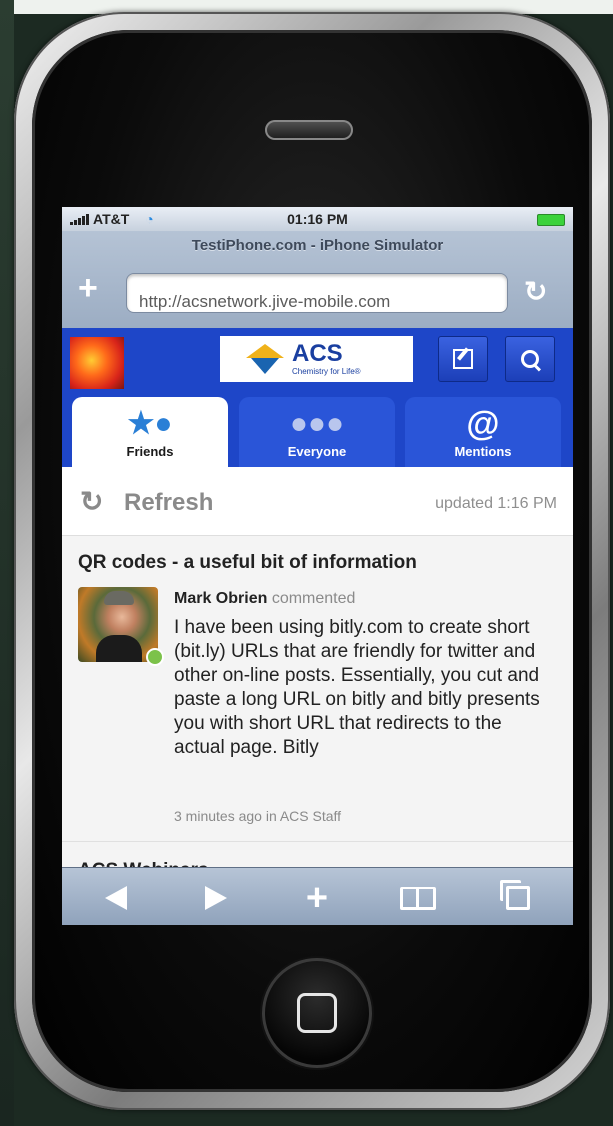 Image resolution: width=613 pixels, height=1126 pixels. I want to click on compose-button, so click(463, 359).